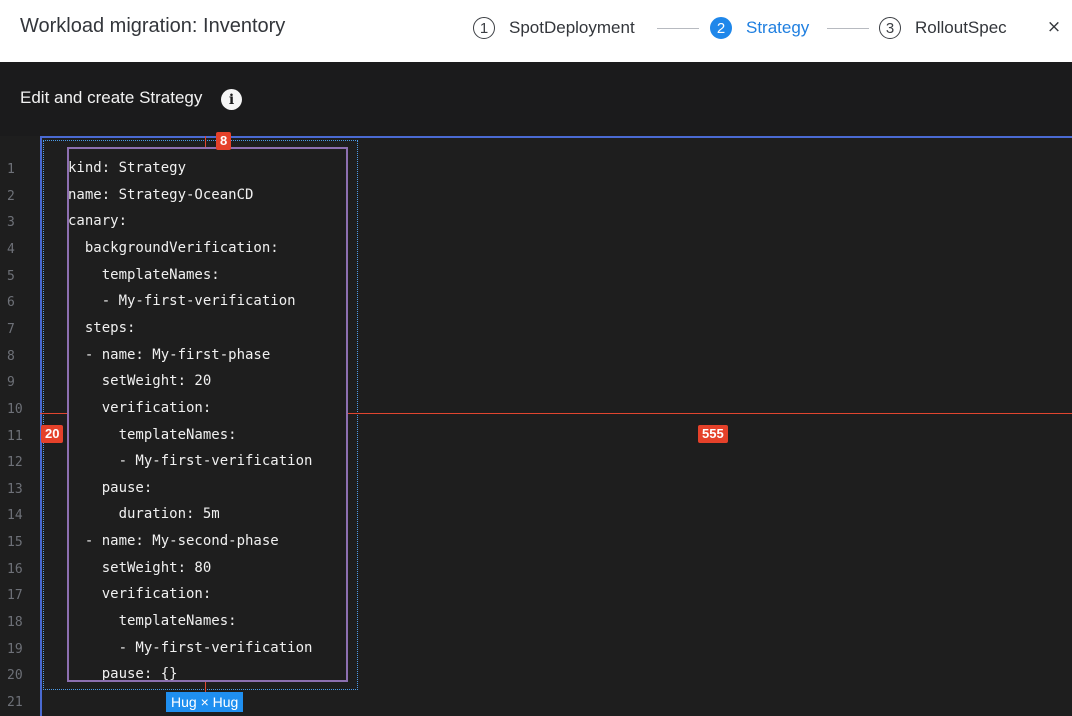 This screenshot has width=1072, height=716. I want to click on line-number: 19, so click(15, 649).